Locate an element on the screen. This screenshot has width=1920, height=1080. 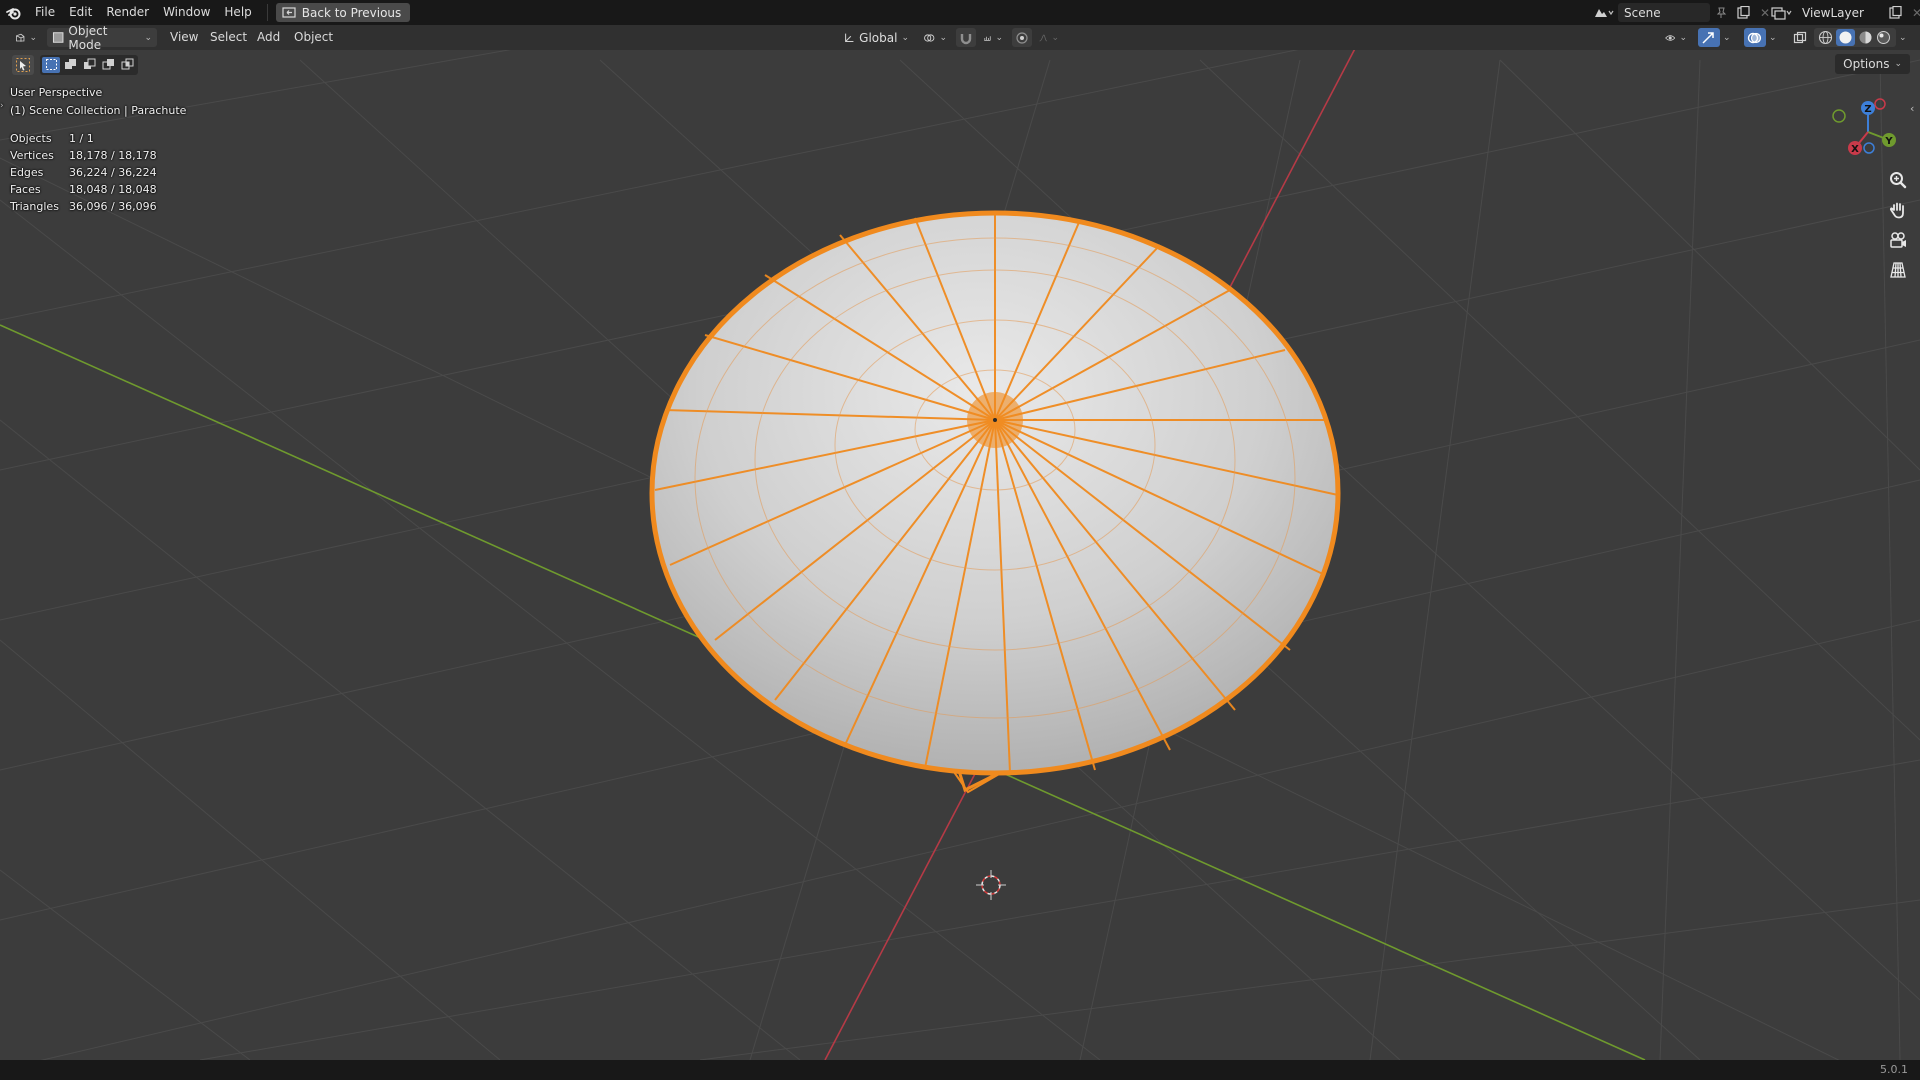
proportional-editing-toggle is located at coordinates (1022, 37).